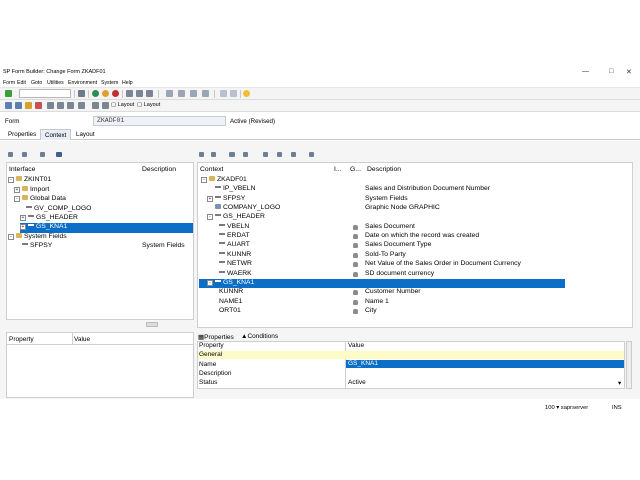  I want to click on tree-node-sfpsy: + SFPSY, so click(226, 200).